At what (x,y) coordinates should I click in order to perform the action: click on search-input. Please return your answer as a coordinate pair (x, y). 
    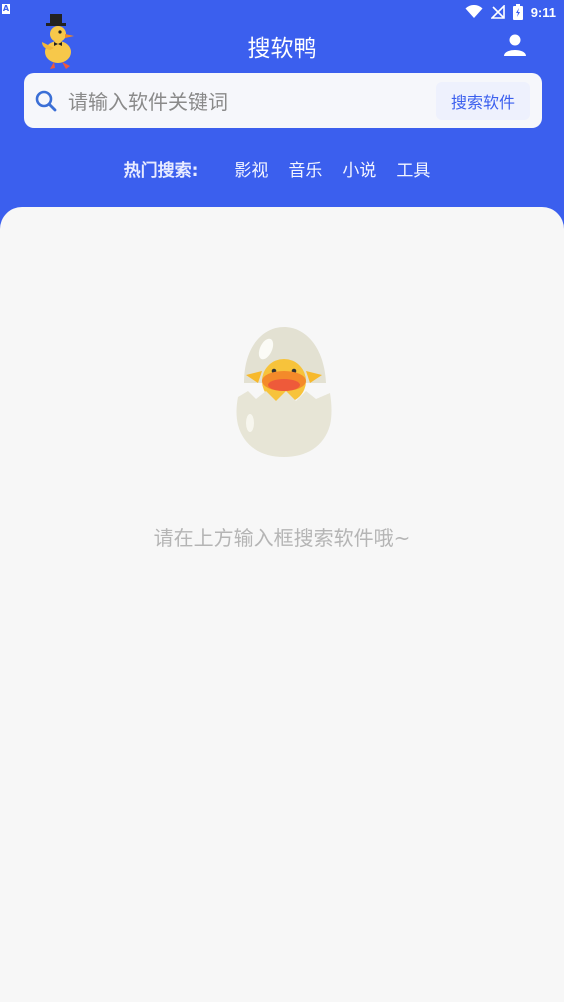
    Looking at the image, I should click on (248, 102).